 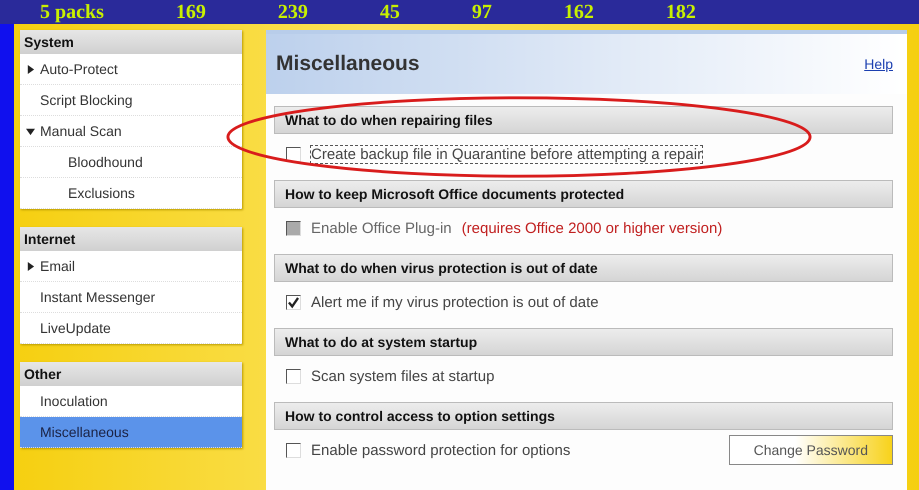 What do you see at coordinates (131, 432) in the screenshot?
I see `sidebar-item: Miscellaneous` at bounding box center [131, 432].